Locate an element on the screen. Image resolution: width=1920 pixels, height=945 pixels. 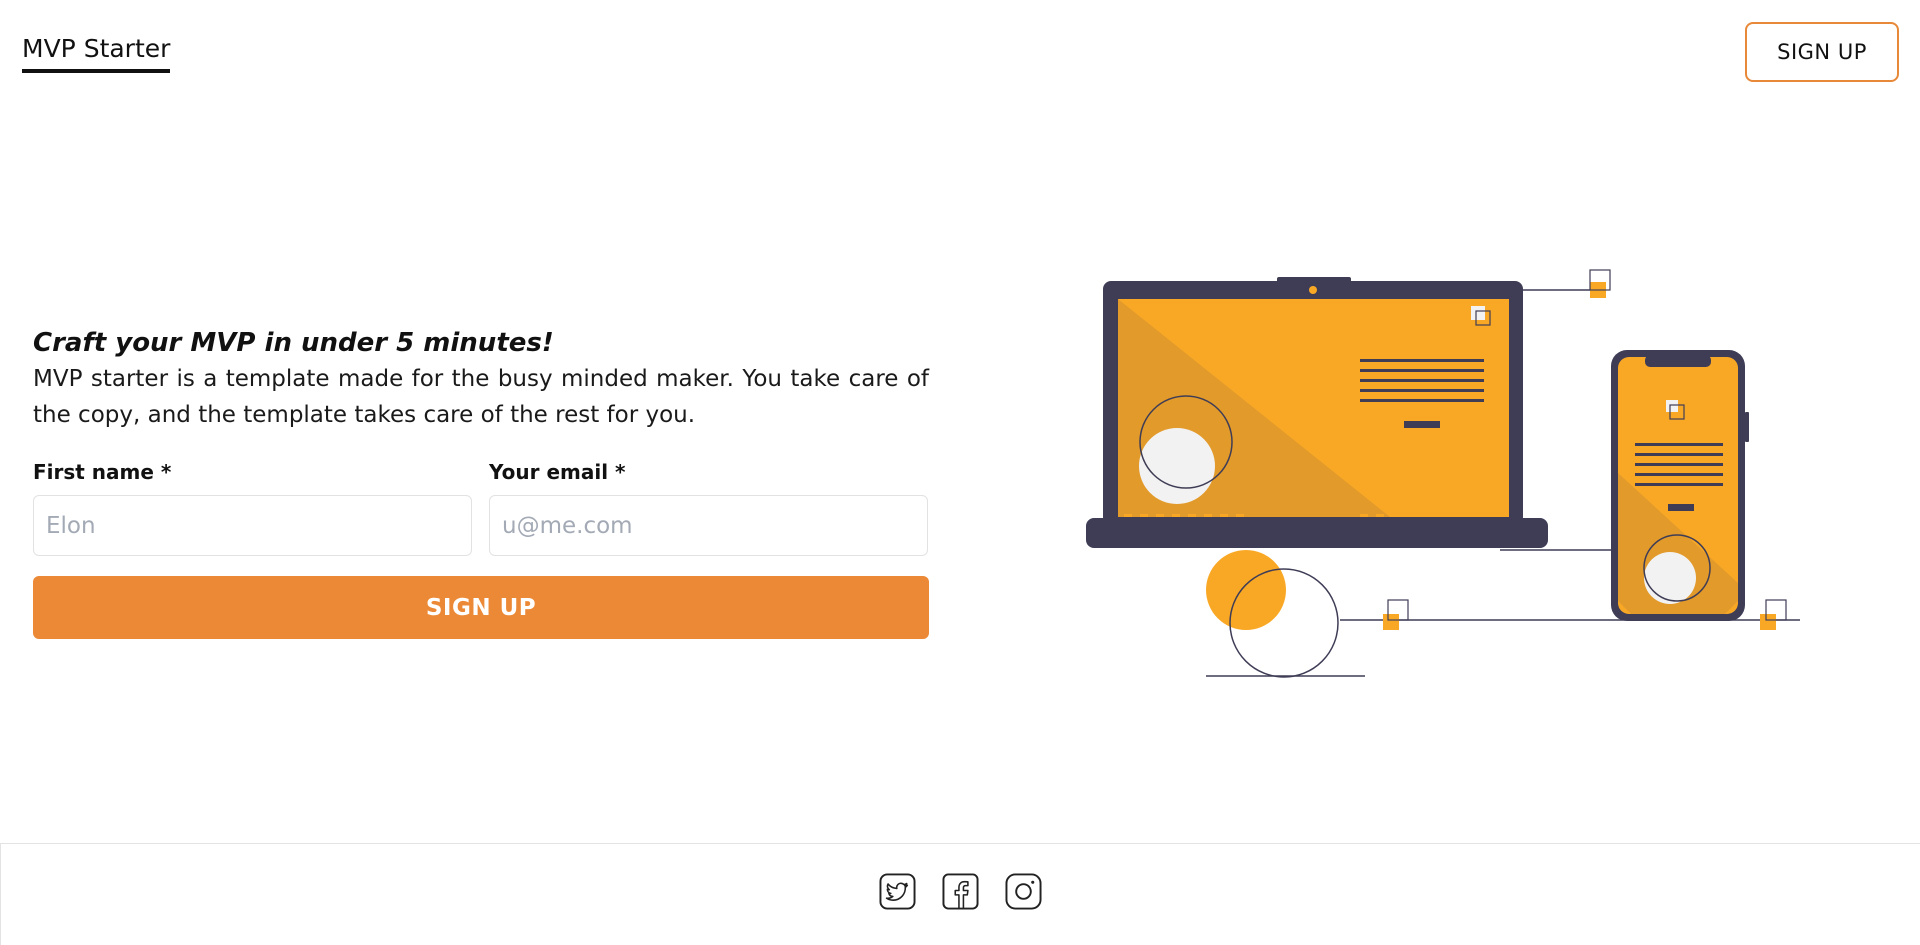
first-name-field-group: First name * is located at coordinates (252, 507).